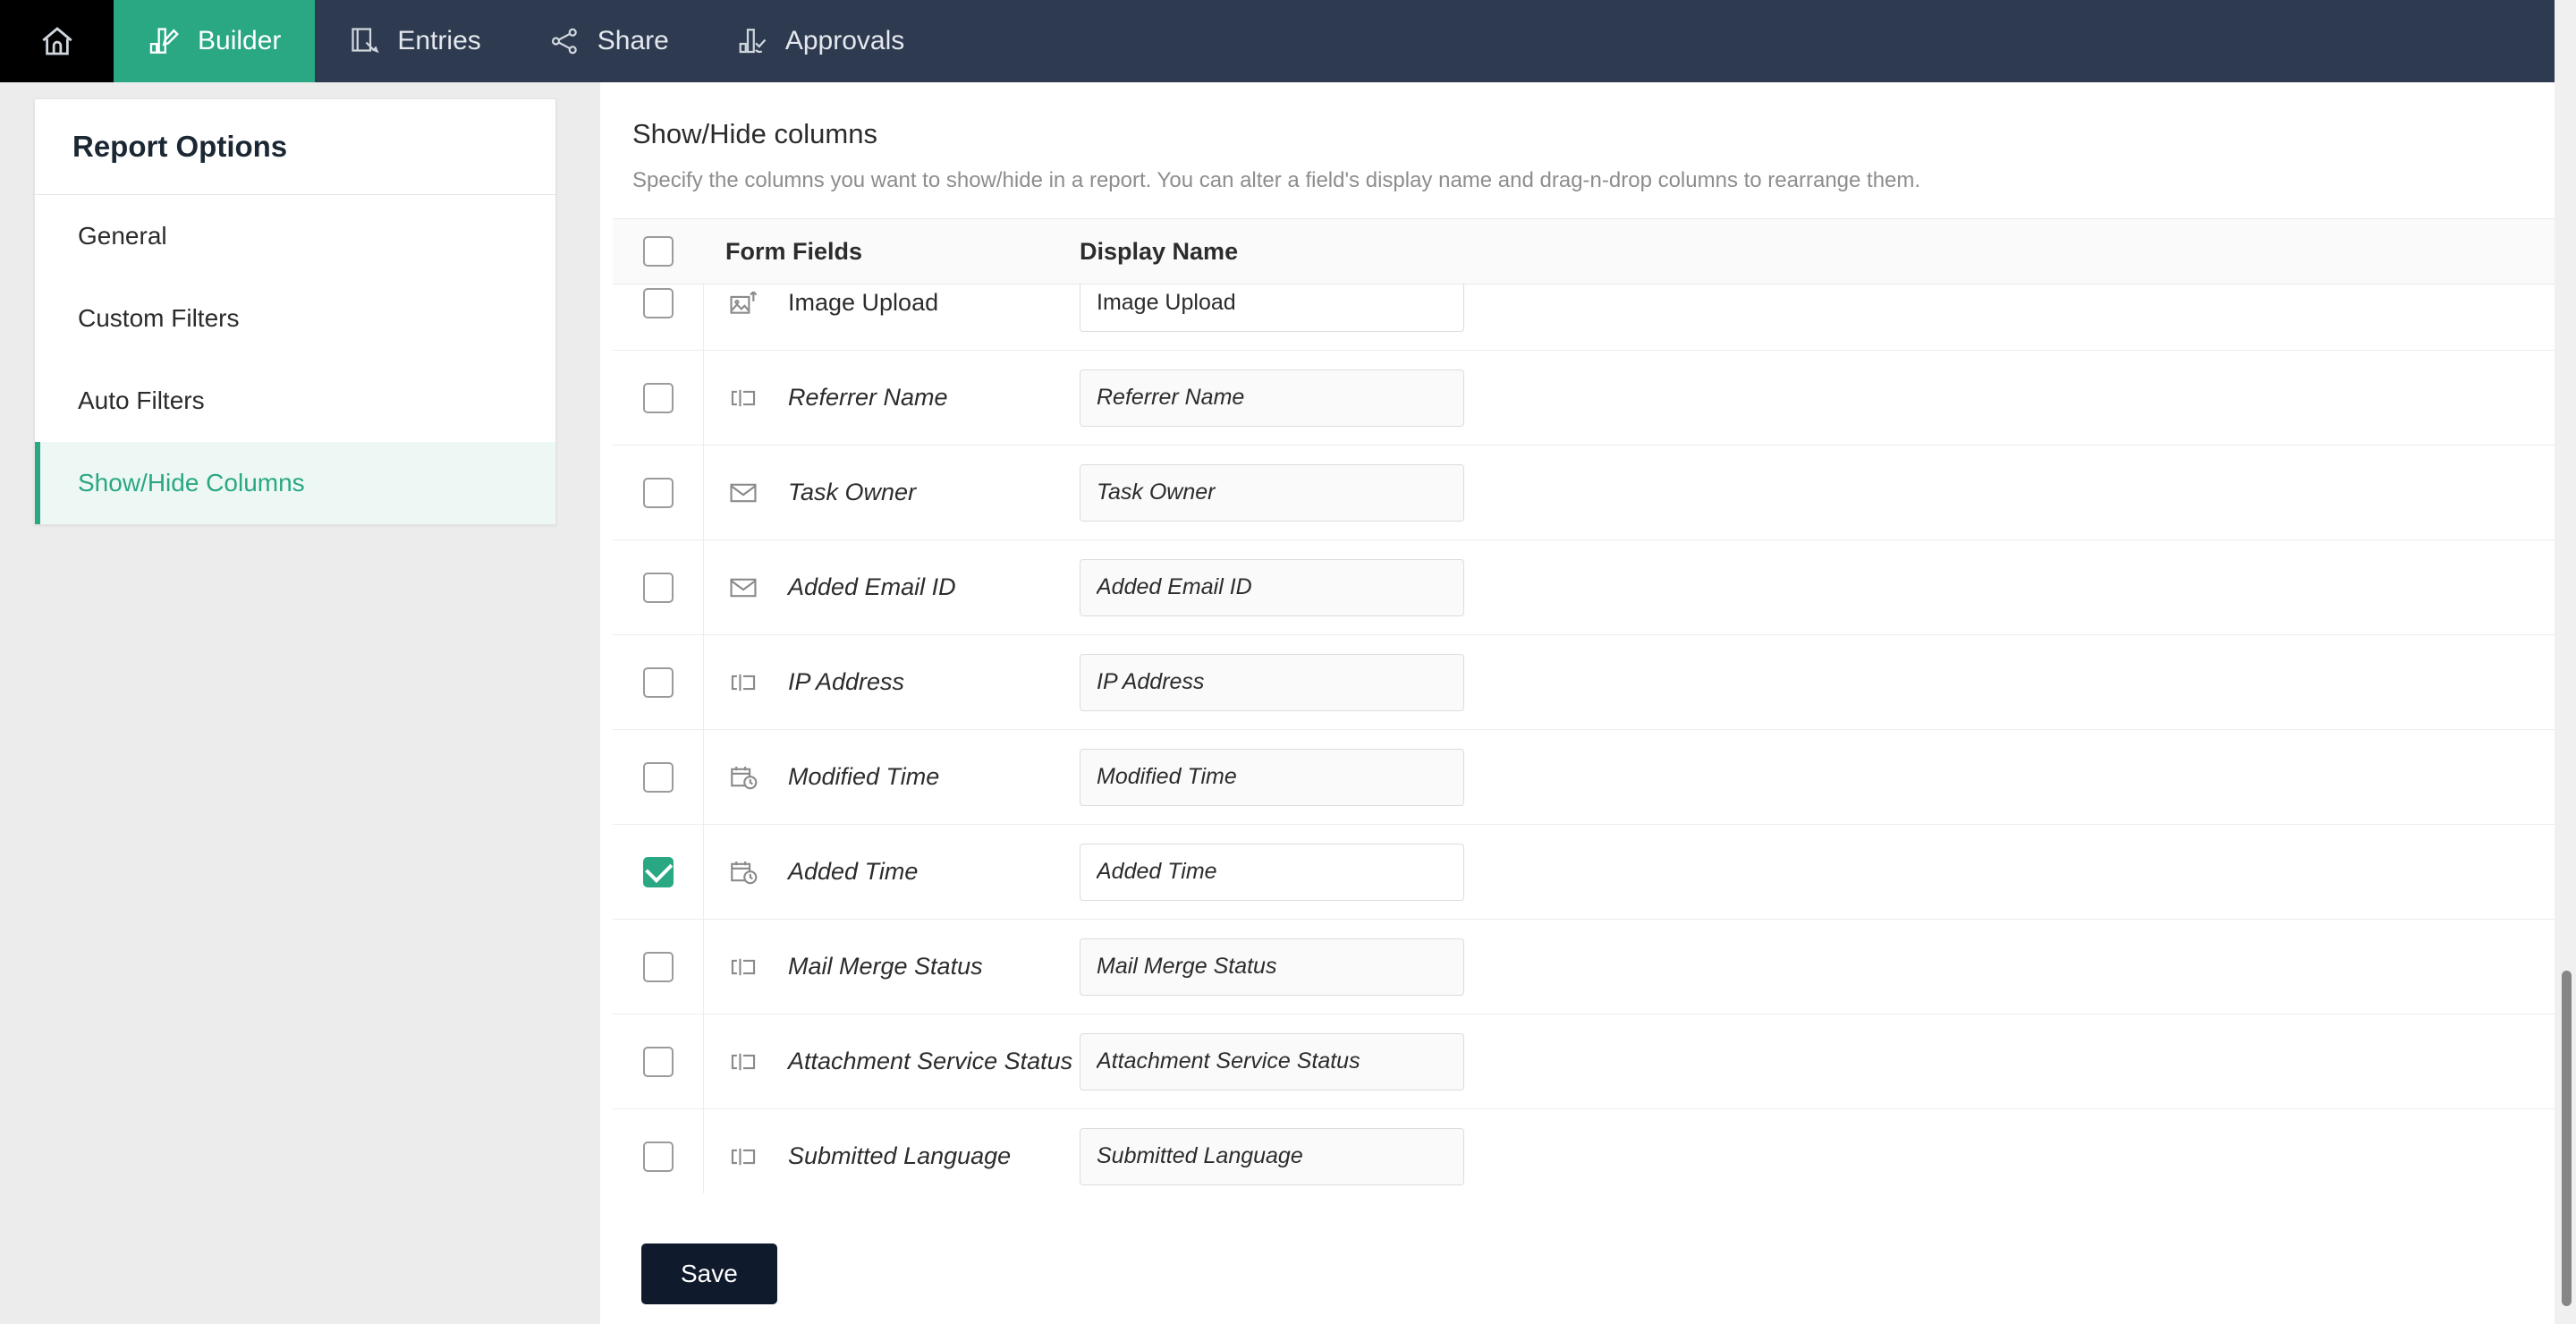 Image resolution: width=2576 pixels, height=1324 pixels. I want to click on form-field-label: Added Email ID, so click(872, 586).